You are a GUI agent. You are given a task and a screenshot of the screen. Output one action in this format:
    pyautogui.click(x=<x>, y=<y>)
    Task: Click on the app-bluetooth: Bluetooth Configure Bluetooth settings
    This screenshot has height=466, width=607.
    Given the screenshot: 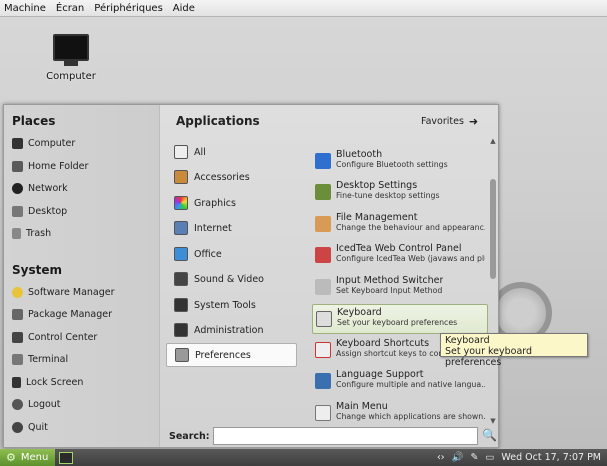 What is the action you would take?
    pyautogui.click(x=400, y=162)
    